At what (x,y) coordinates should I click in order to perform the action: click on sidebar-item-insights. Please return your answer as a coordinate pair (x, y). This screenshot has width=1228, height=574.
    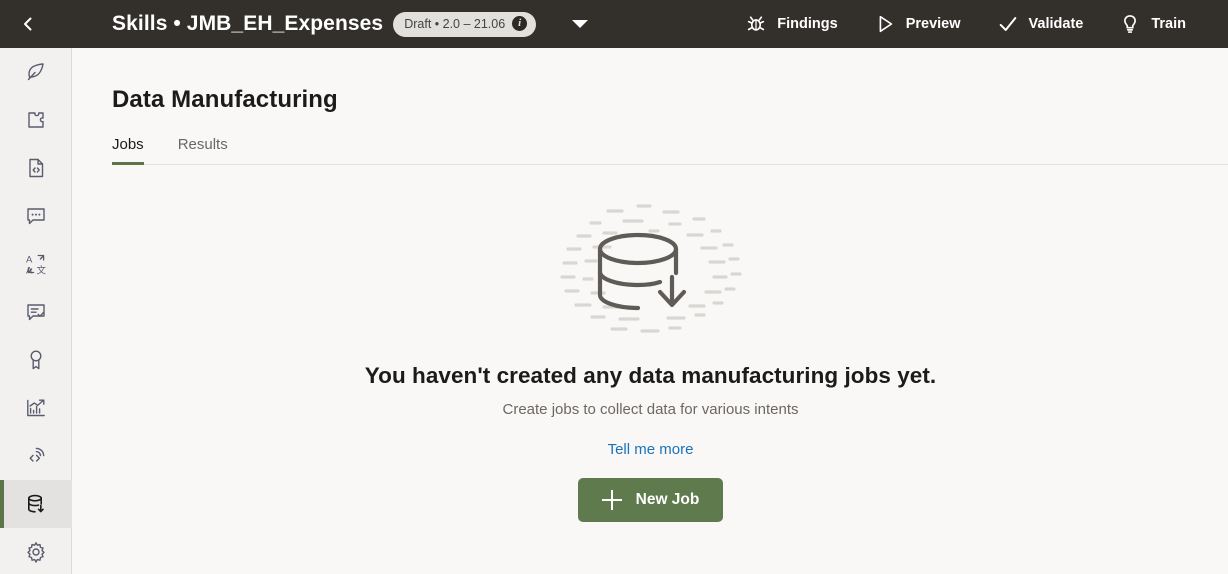
    Looking at the image, I should click on (36, 408).